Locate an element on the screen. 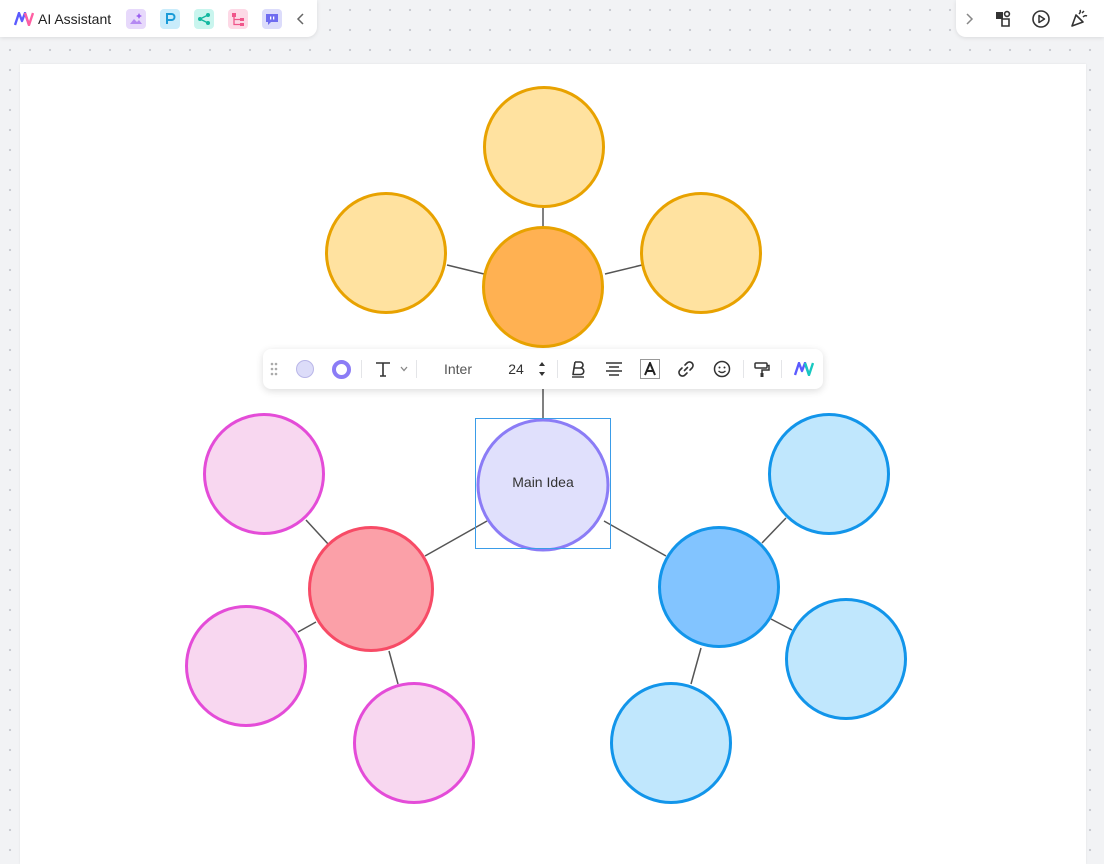 Image resolution: width=1104 pixels, height=864 pixels. border-color-swatch is located at coordinates (341, 369).